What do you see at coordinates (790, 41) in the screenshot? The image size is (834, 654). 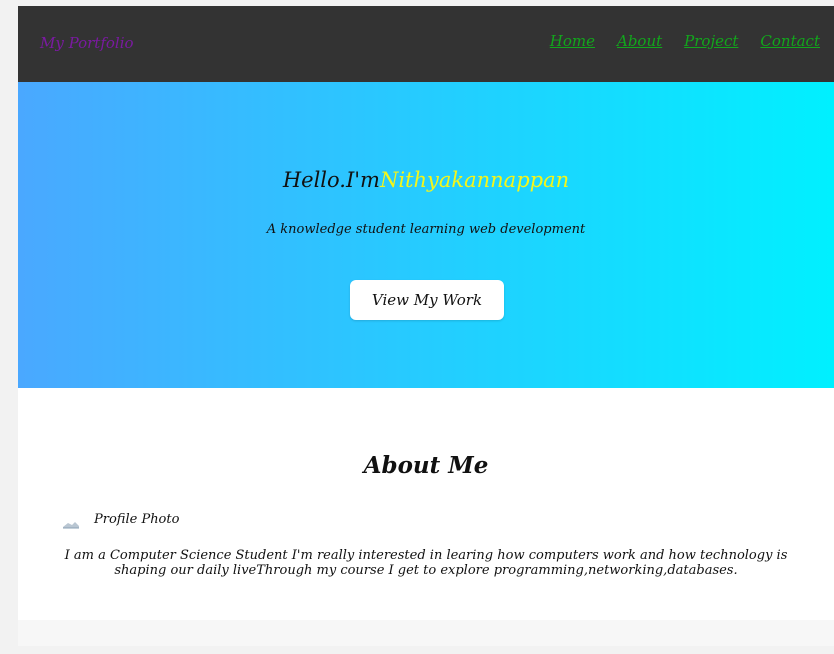 I see `nav-link-contact: Contact` at bounding box center [790, 41].